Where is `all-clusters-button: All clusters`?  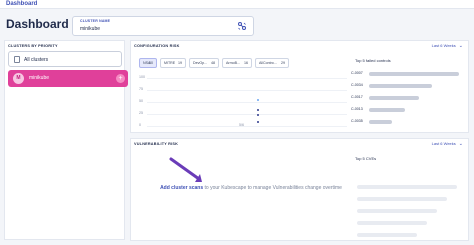 all-clusters-button: All clusters is located at coordinates (65, 59).